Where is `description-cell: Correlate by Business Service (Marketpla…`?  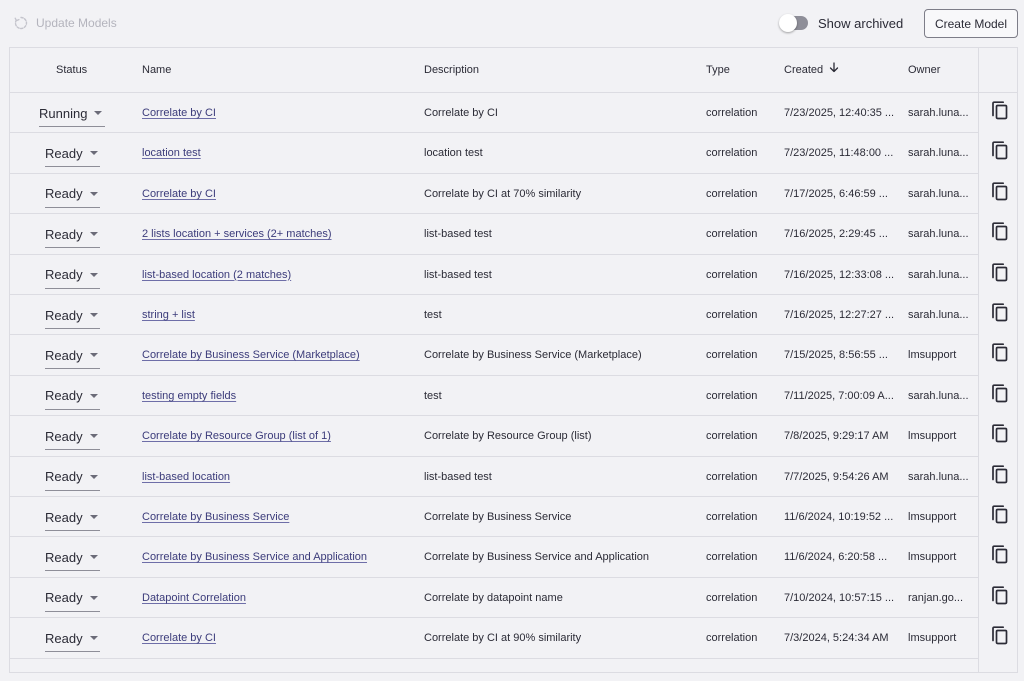 description-cell: Correlate by Business Service (Marketpla… is located at coordinates (533, 355).